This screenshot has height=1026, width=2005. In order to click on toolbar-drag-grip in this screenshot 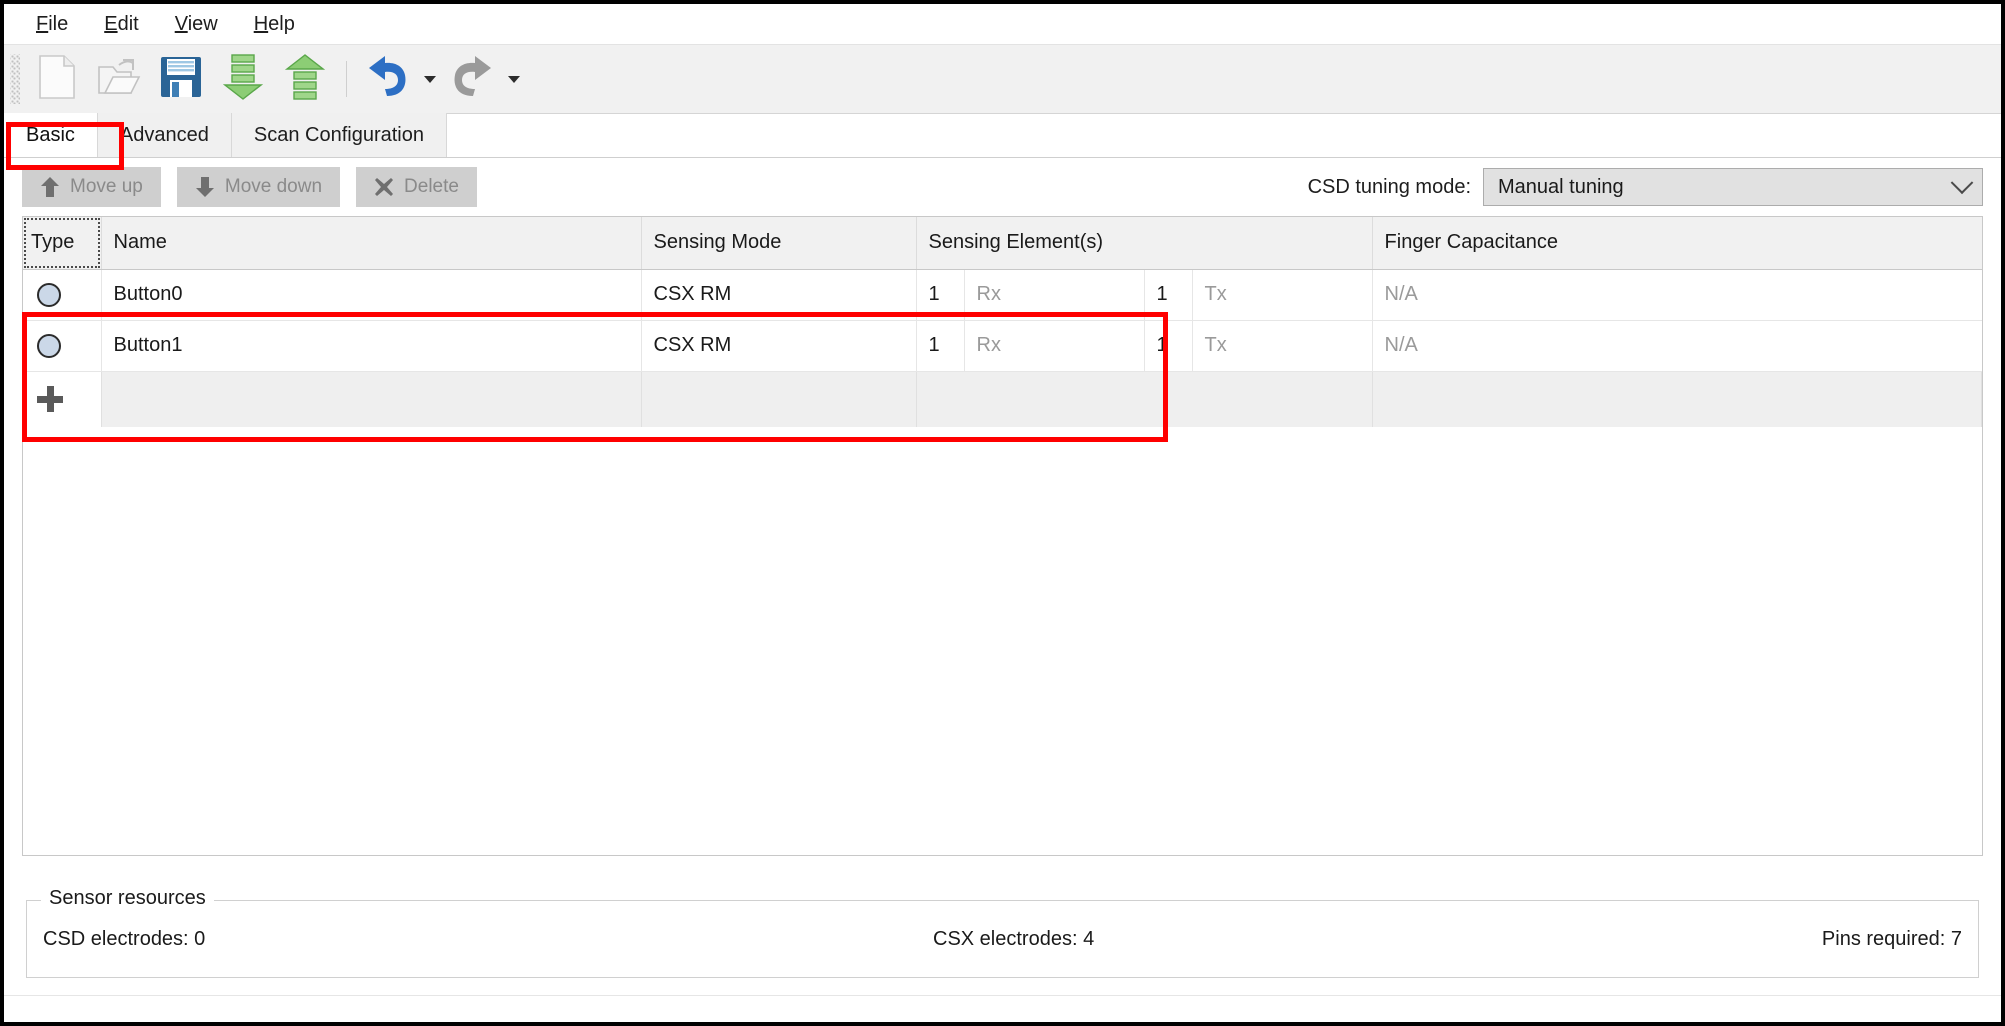, I will do `click(15, 79)`.